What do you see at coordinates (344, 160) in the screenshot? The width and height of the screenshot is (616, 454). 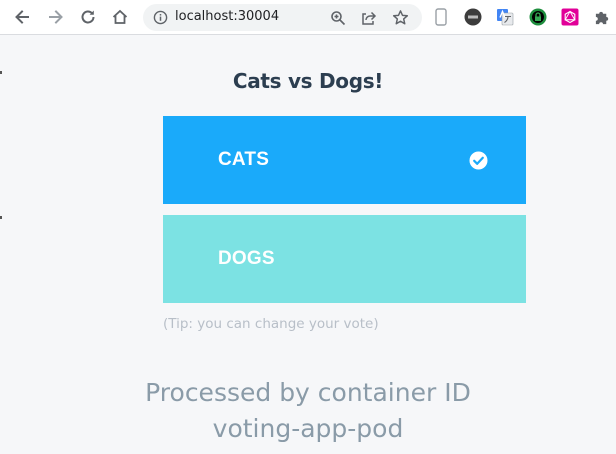 I see `vote-option-cats: CATS` at bounding box center [344, 160].